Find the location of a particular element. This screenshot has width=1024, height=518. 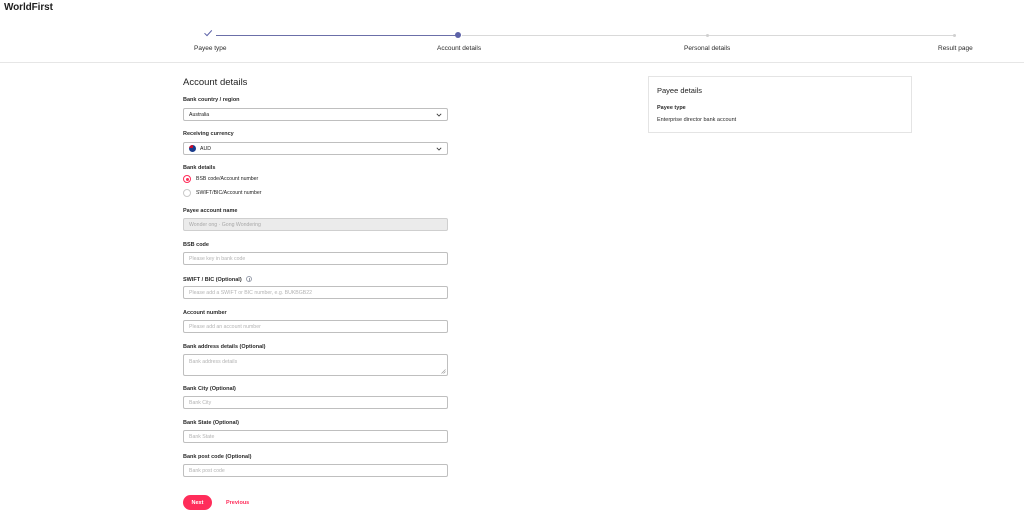

page-title: Account details is located at coordinates (215, 82).